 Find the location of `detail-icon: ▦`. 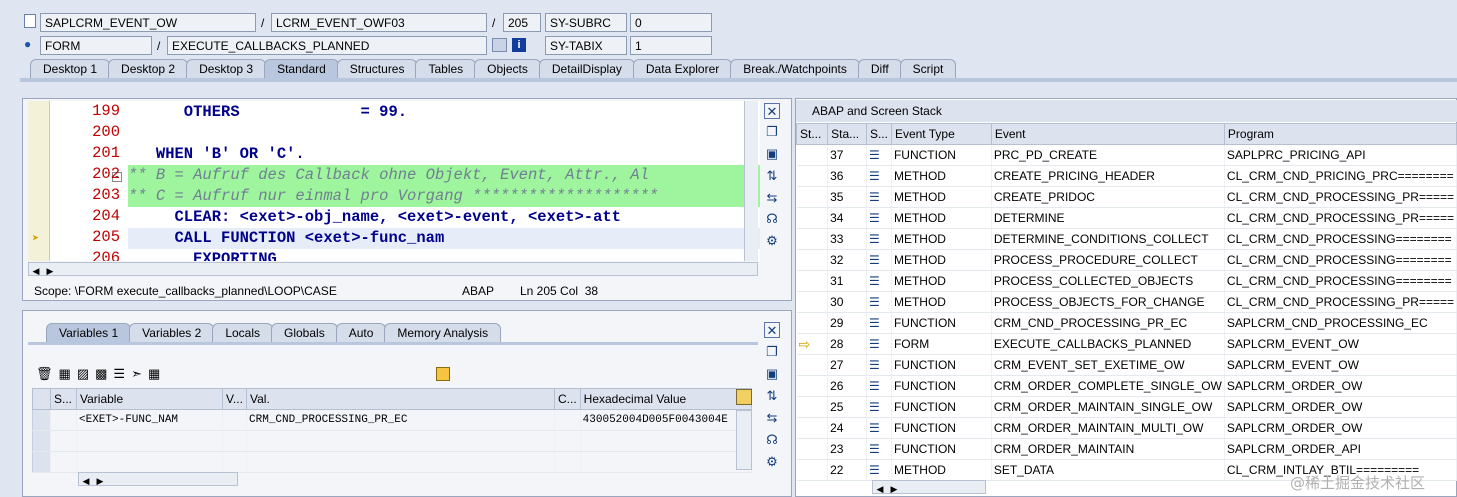

detail-icon: ▦ is located at coordinates (65, 375).